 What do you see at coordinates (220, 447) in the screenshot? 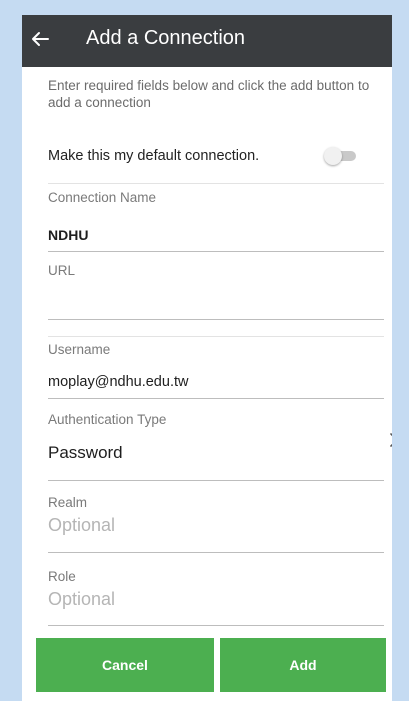
I see `authentication-type-field: Authentication Type Password` at bounding box center [220, 447].